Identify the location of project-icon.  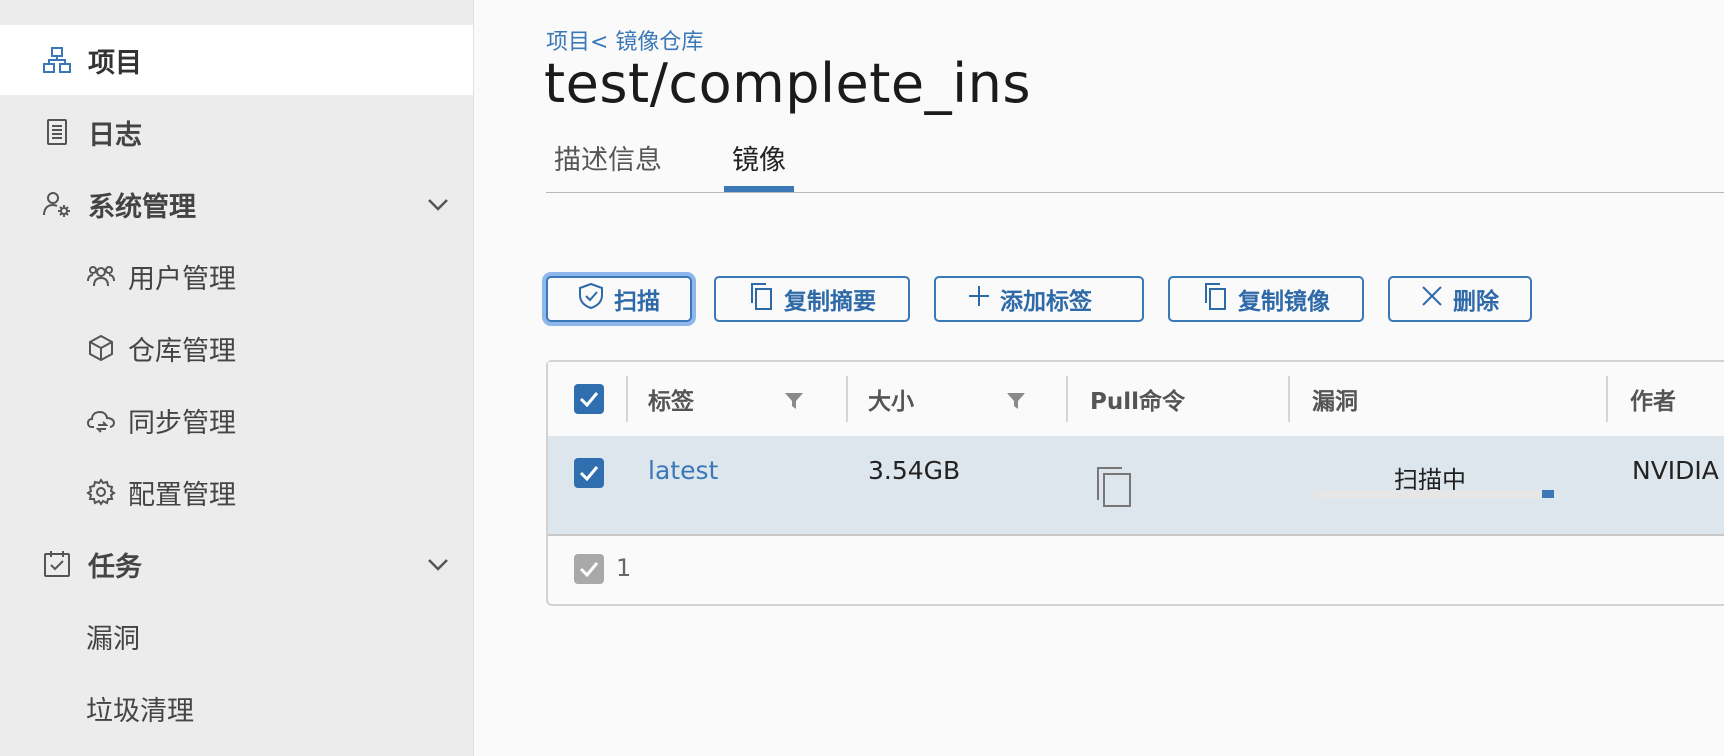
(57, 60).